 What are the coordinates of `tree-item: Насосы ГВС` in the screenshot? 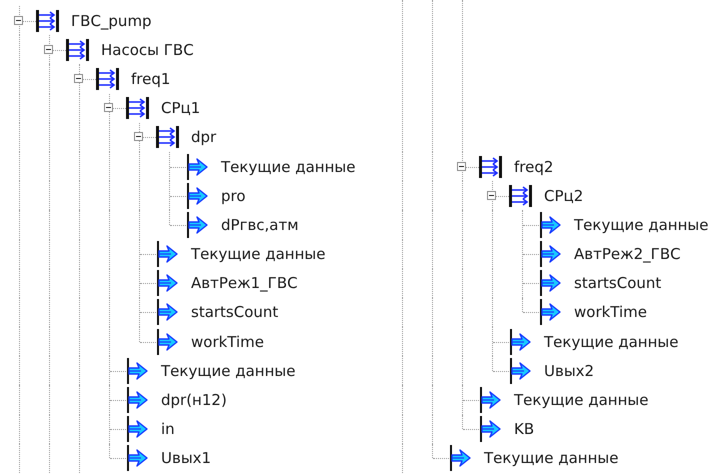 It's located at (147, 49).